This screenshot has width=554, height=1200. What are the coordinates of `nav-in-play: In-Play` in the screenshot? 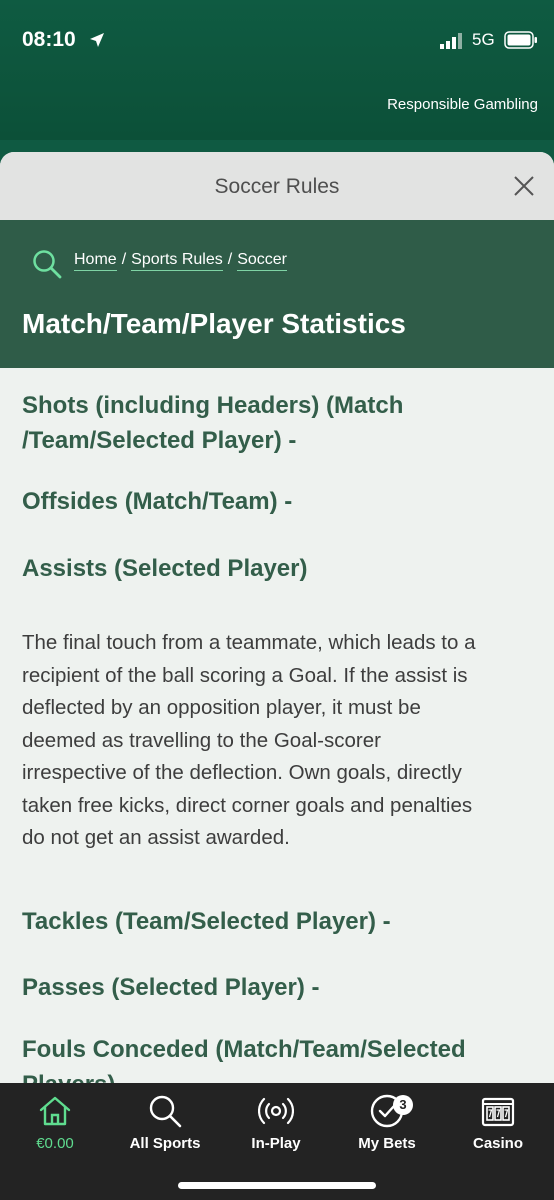 It's located at (276, 1122).